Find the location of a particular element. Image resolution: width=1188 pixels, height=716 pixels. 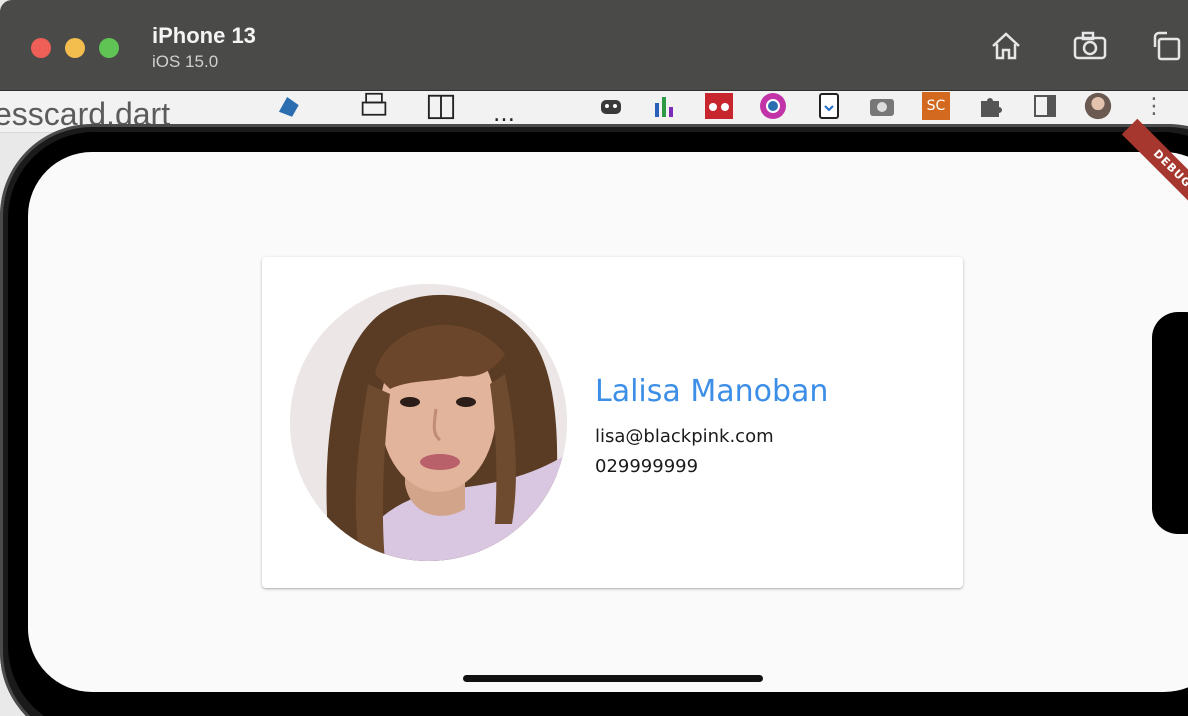

device-name: iPhone 13 is located at coordinates (204, 35).